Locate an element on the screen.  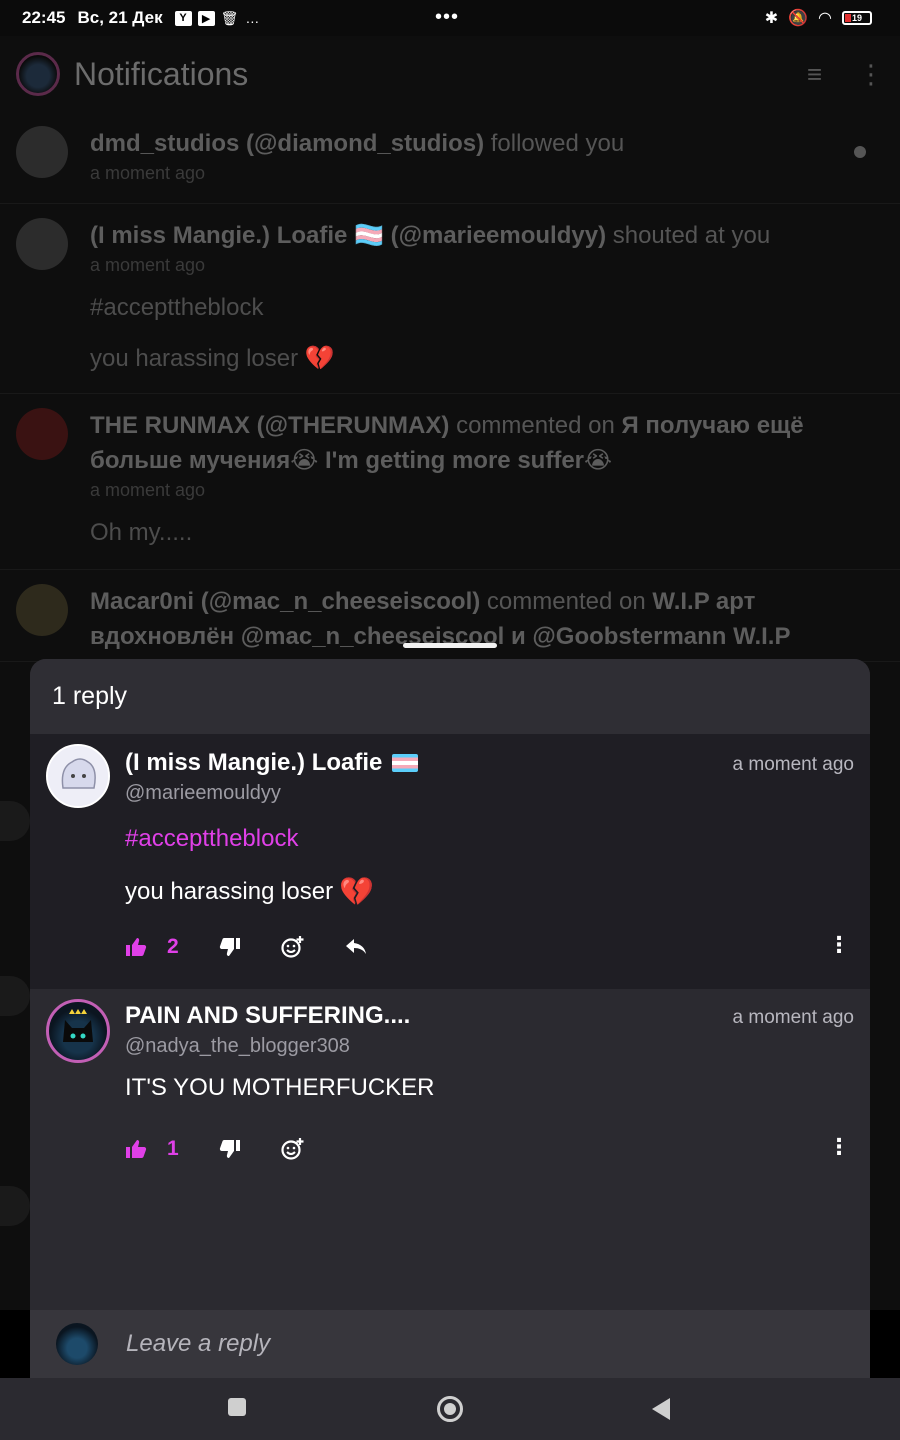
back-button is located at coordinates (661, 1409).